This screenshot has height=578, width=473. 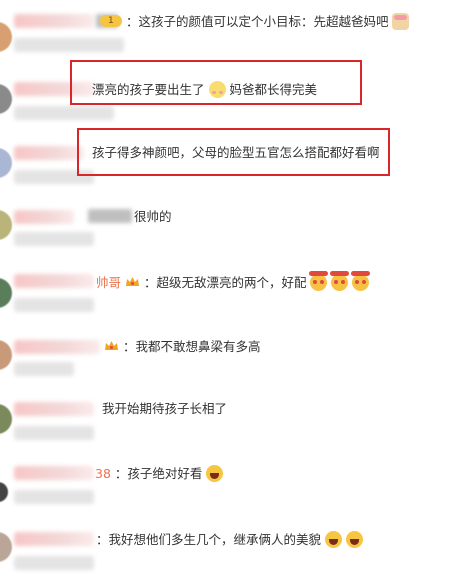 I want to click on comment-content: 我开始期待孩子长相了, so click(x=165, y=408).